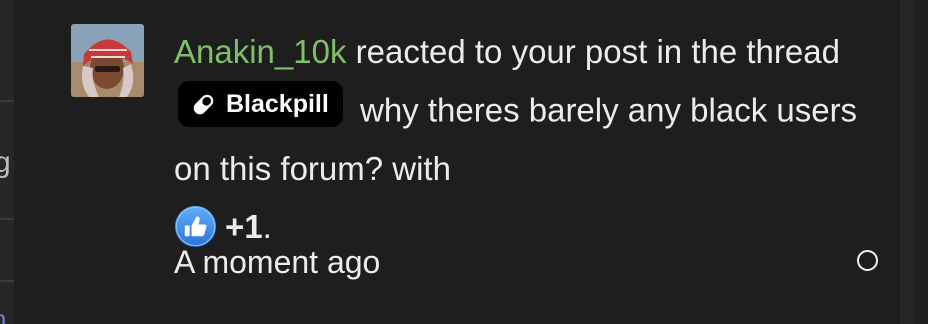 This screenshot has height=324, width=928. Describe the element at coordinates (867, 260) in the screenshot. I see `mark-read-circle-icon` at that location.